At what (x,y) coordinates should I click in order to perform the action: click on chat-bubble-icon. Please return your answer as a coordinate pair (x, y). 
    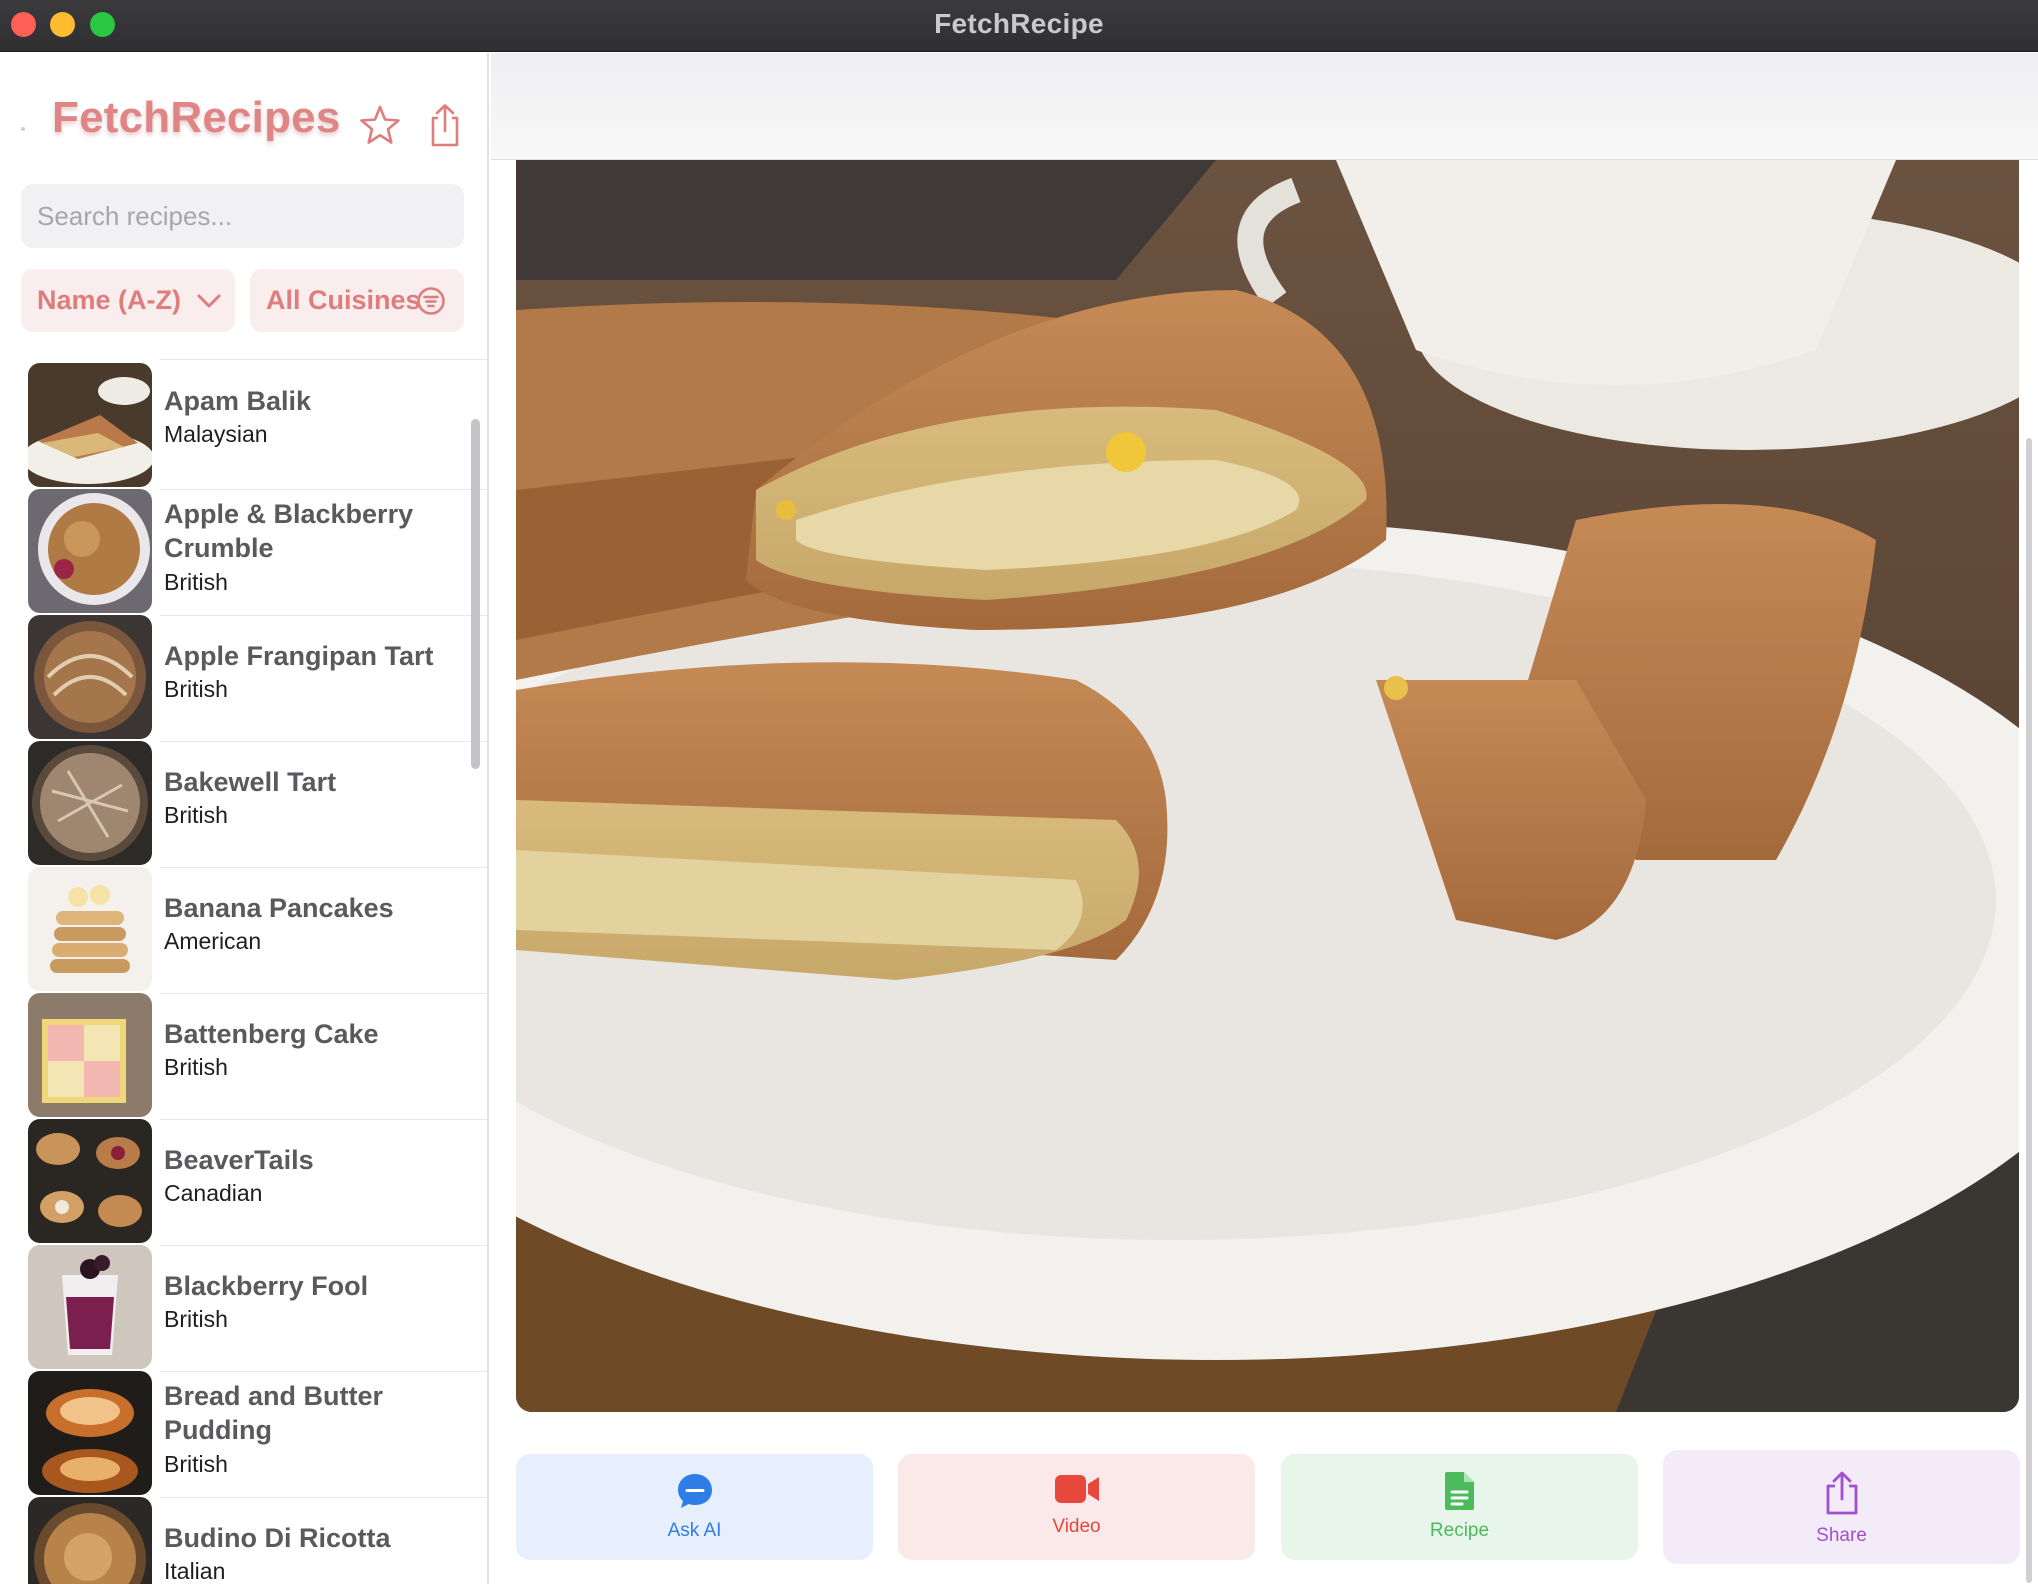
    Looking at the image, I should click on (694, 1491).